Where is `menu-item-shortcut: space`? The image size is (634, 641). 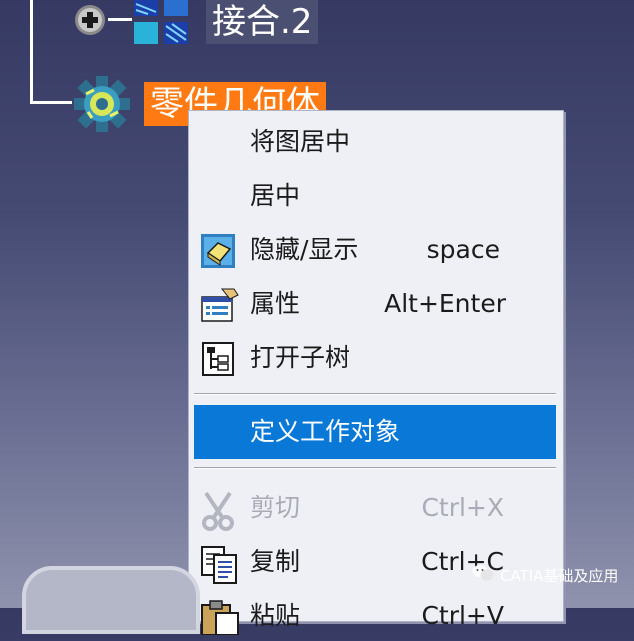
menu-item-shortcut: space is located at coordinates (463, 249).